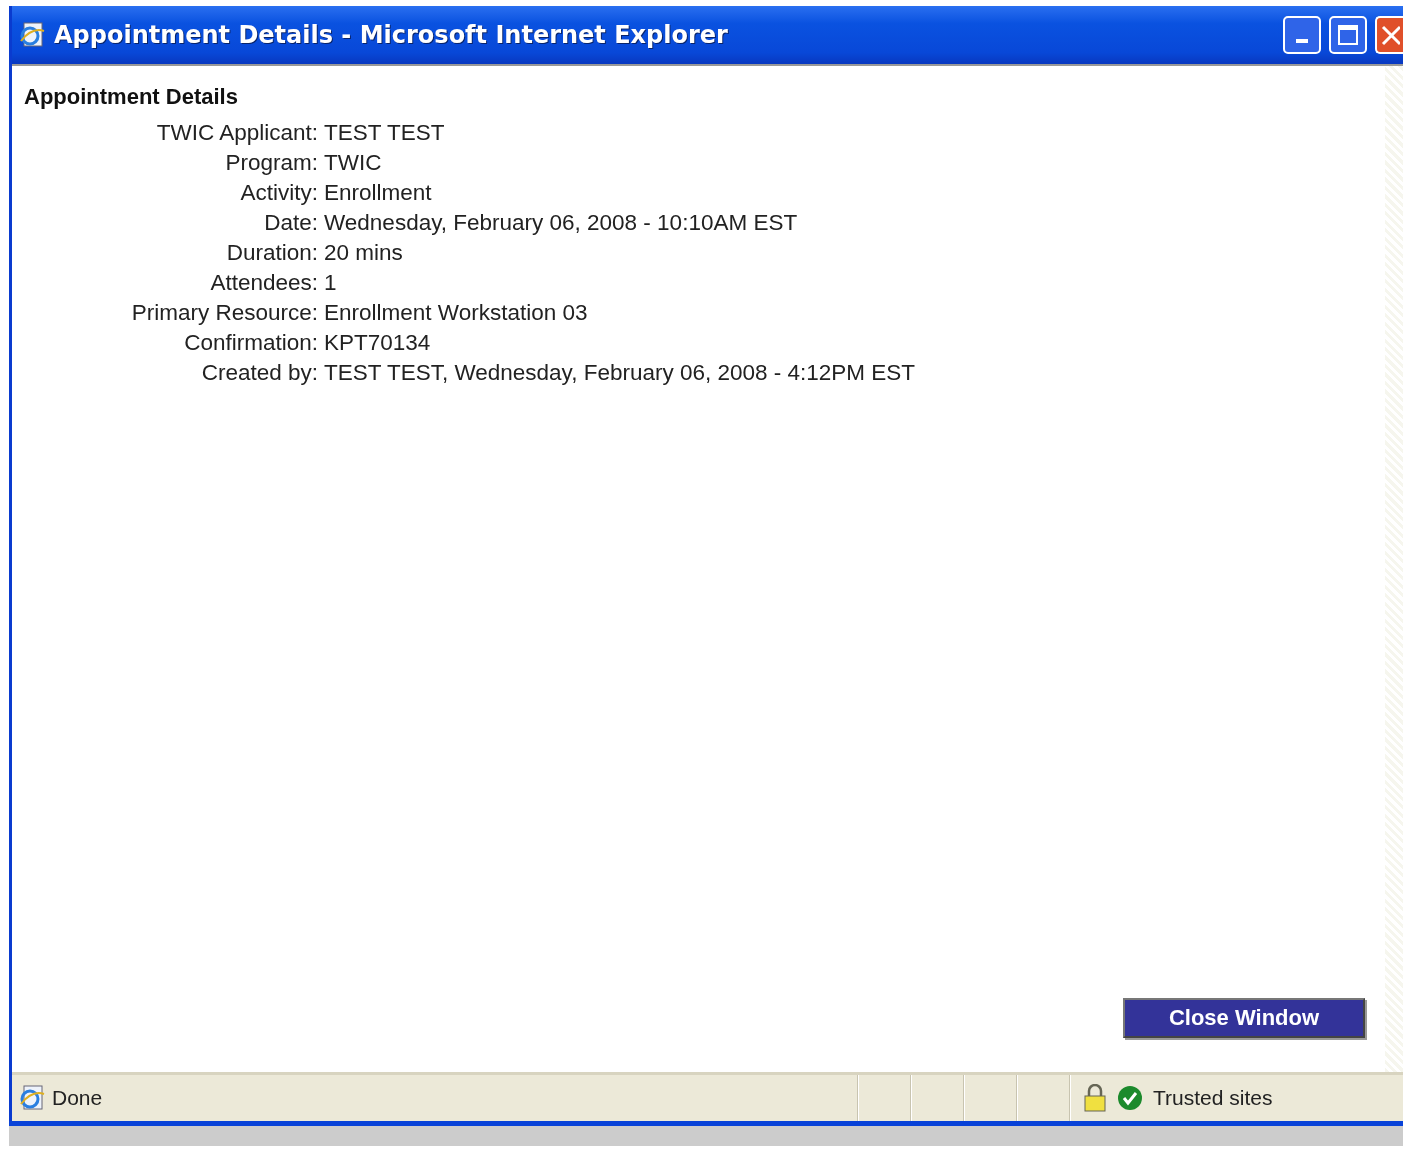 This screenshot has width=1403, height=1150. I want to click on maximize-button, so click(1348, 35).